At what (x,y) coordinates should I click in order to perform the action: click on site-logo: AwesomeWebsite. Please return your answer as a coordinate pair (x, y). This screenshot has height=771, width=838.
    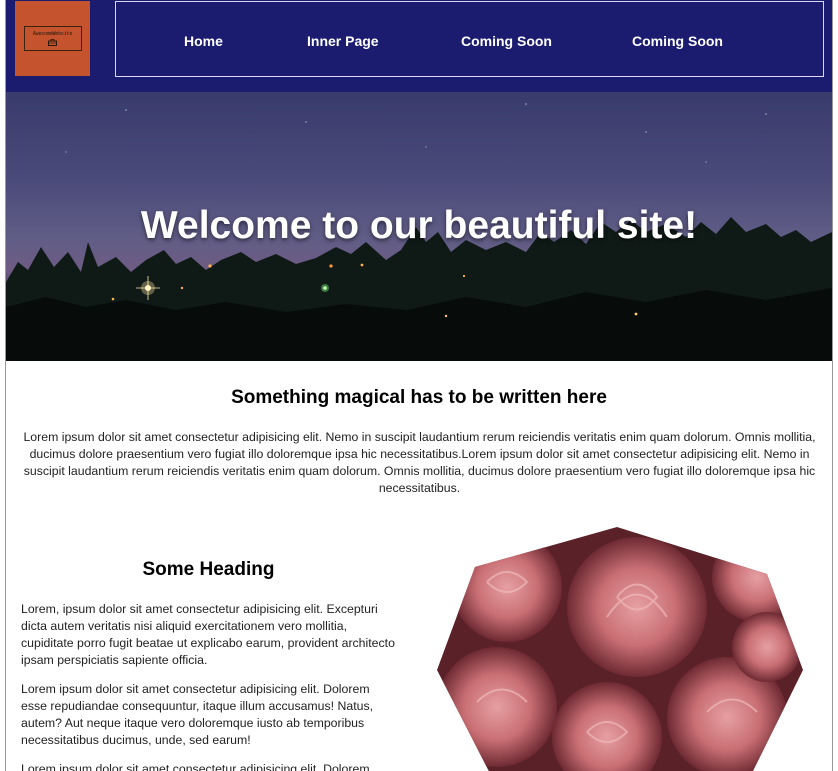
    Looking at the image, I should click on (52, 38).